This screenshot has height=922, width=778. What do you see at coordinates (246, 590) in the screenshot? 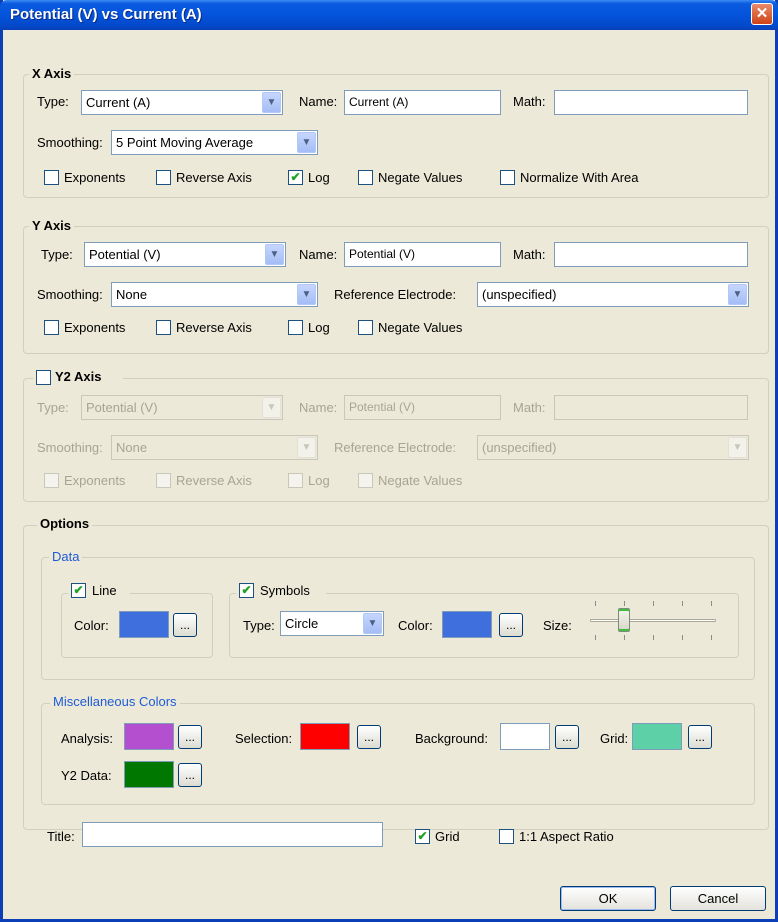
I see `symbols-checkbox: ✔` at bounding box center [246, 590].